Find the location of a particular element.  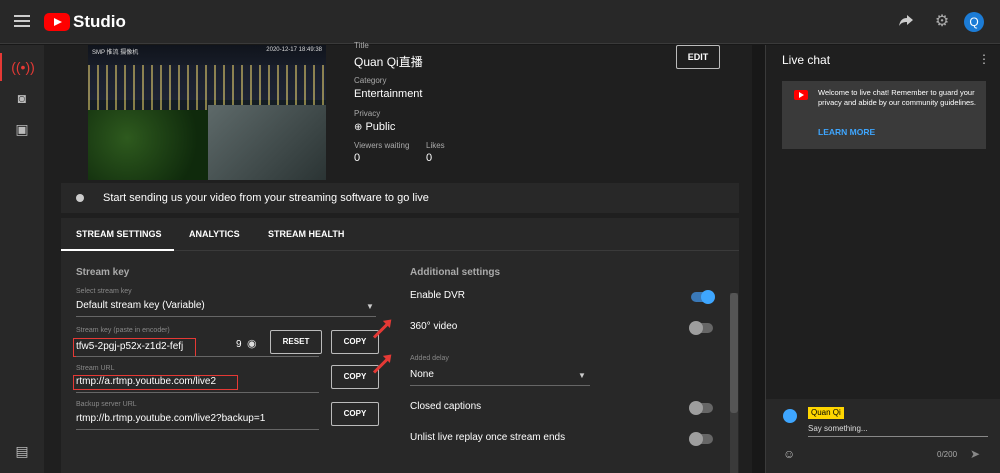

additional-title: Additional settings is located at coordinates (455, 272).